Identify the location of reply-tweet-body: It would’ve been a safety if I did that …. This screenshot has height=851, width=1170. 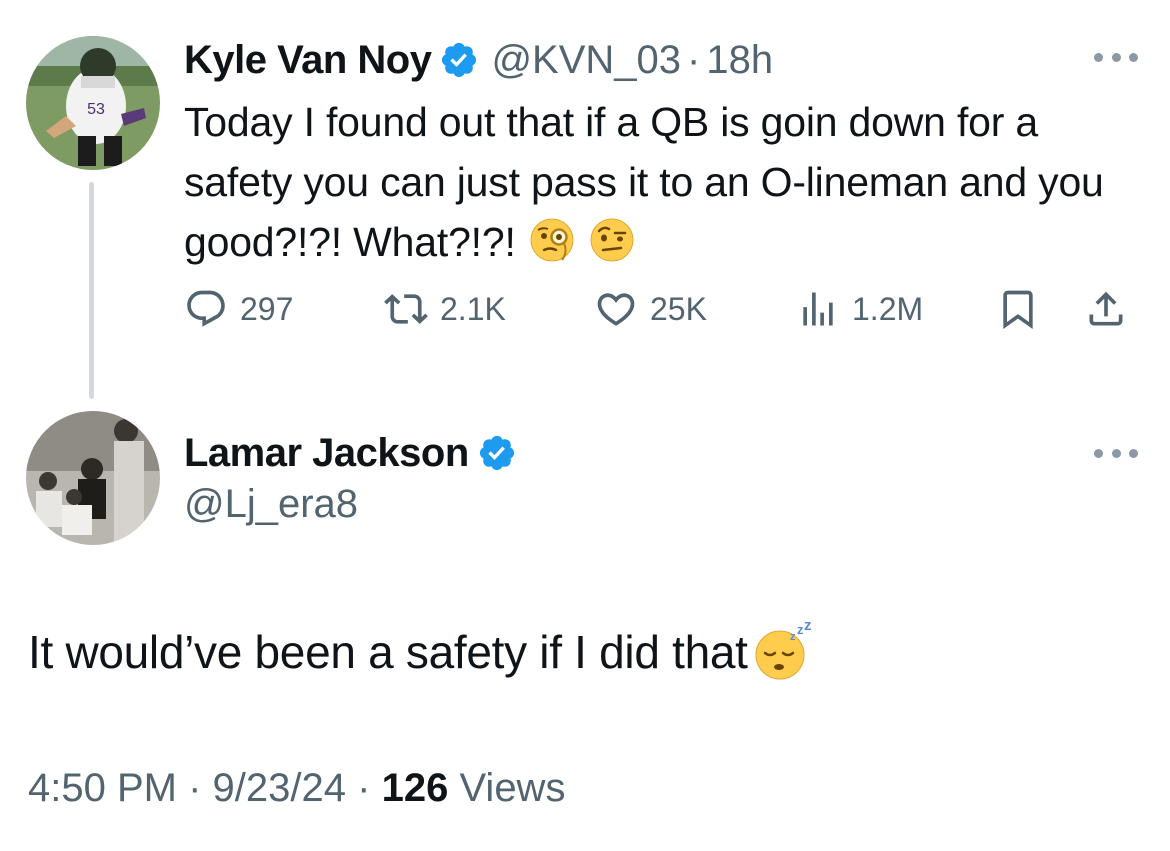
(420, 652).